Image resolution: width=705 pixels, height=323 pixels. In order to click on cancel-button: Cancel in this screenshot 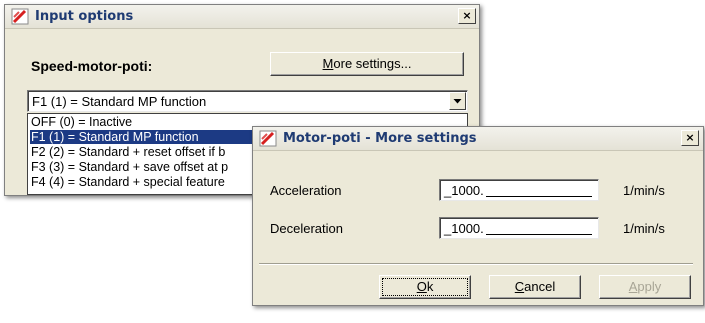, I will do `click(535, 287)`.